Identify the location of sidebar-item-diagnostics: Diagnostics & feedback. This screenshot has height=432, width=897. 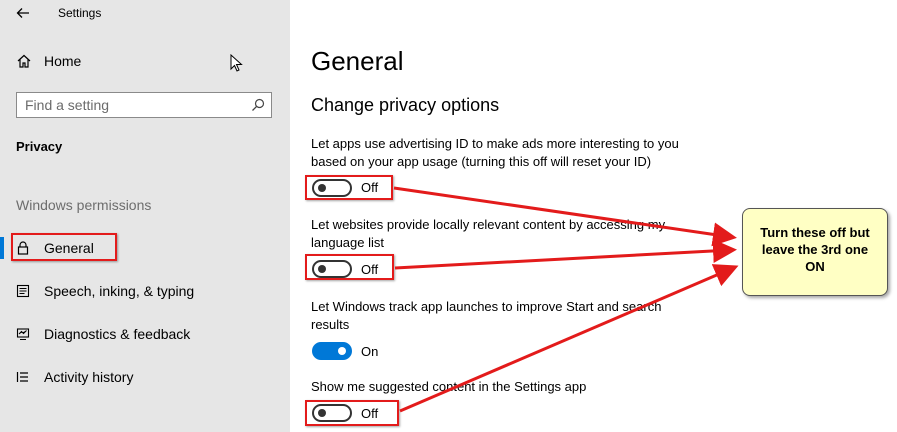
(103, 334).